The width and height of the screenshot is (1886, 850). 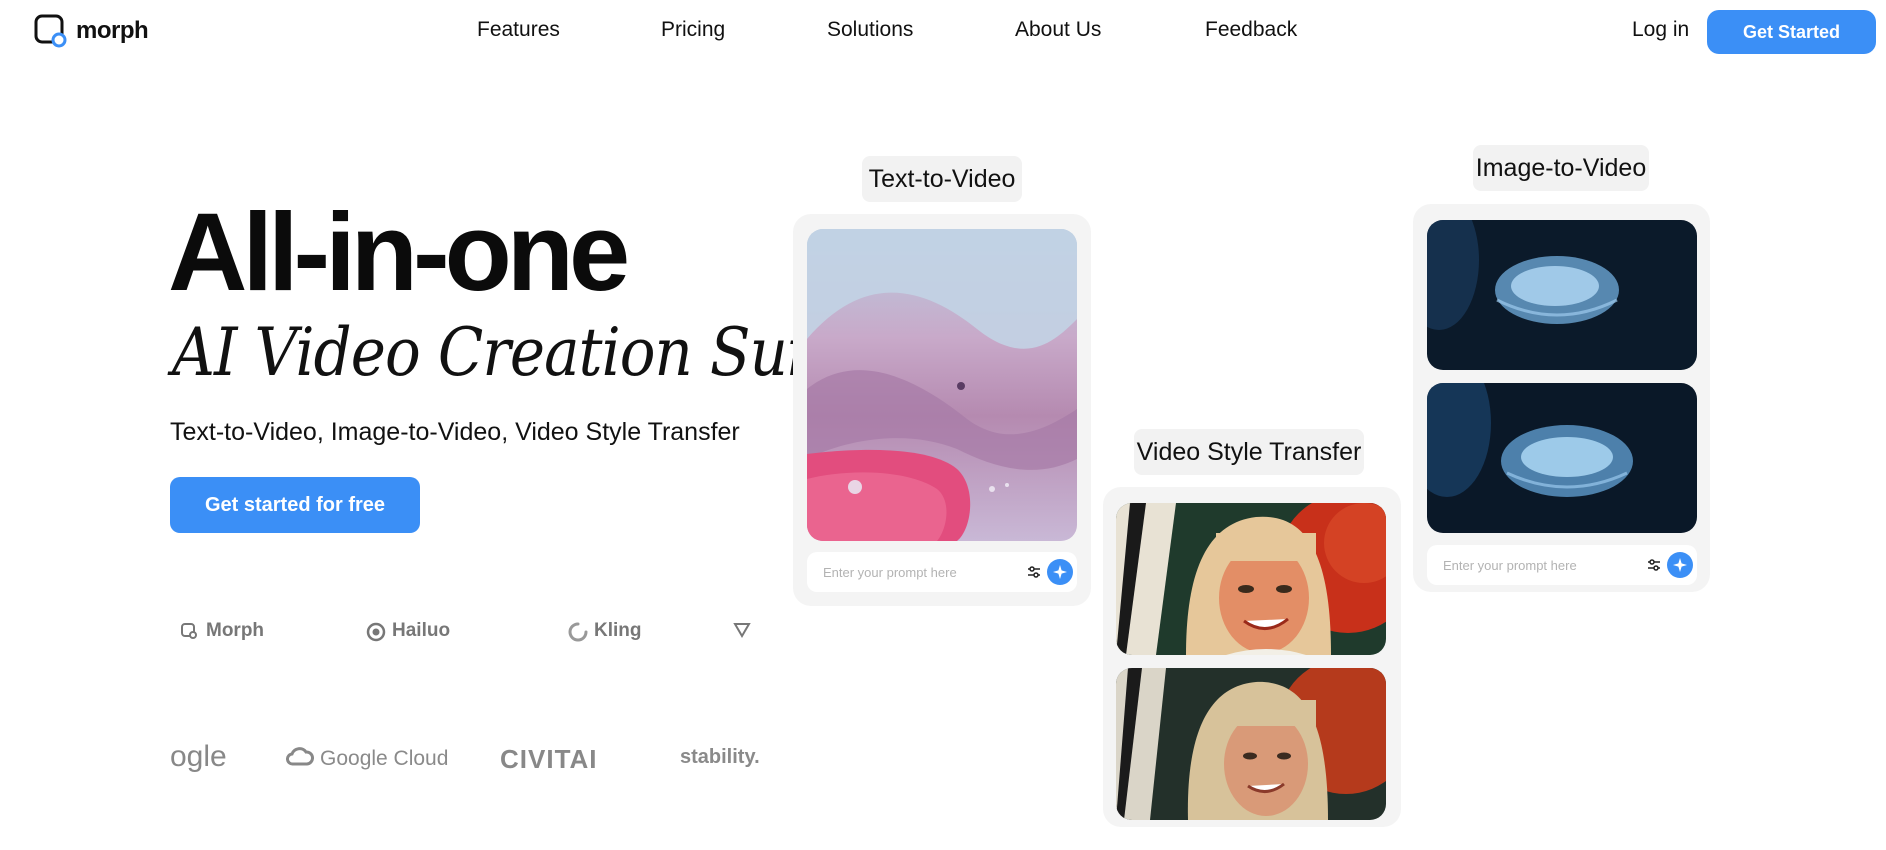 I want to click on text-to-video-label: Text-to-Video, so click(x=942, y=179).